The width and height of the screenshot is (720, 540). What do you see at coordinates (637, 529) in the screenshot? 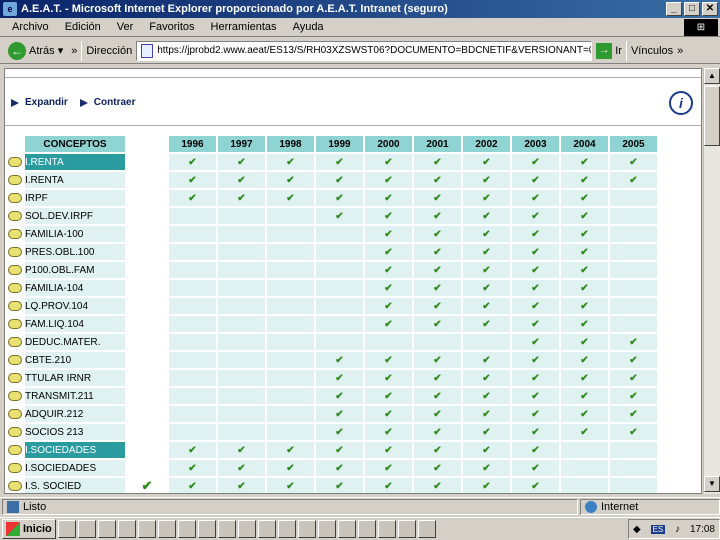
I see `tray-shield-icon: ◆` at bounding box center [637, 529].